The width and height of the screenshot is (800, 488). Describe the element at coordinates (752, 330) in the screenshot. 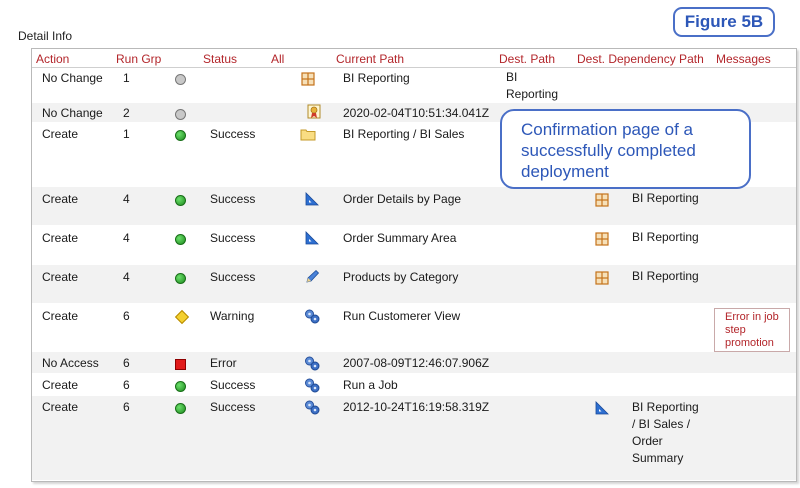

I see `error-message-box: Error in job step promotion` at that location.